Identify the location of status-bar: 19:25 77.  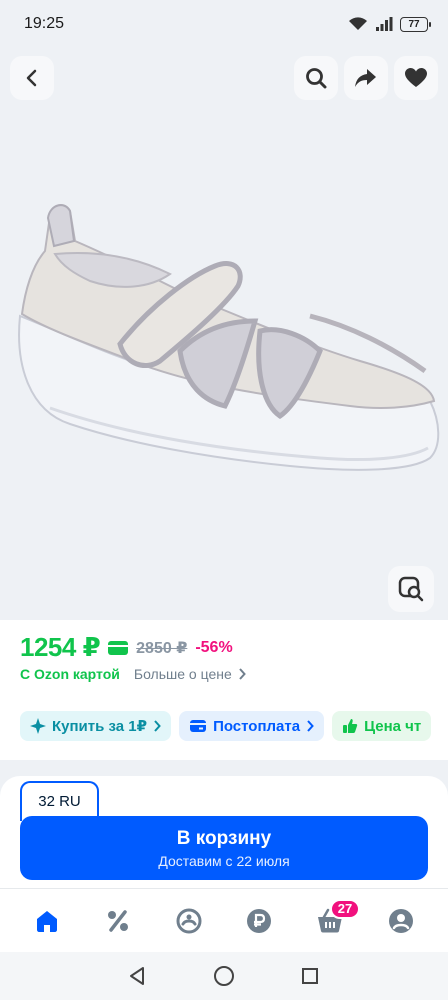
(224, 24).